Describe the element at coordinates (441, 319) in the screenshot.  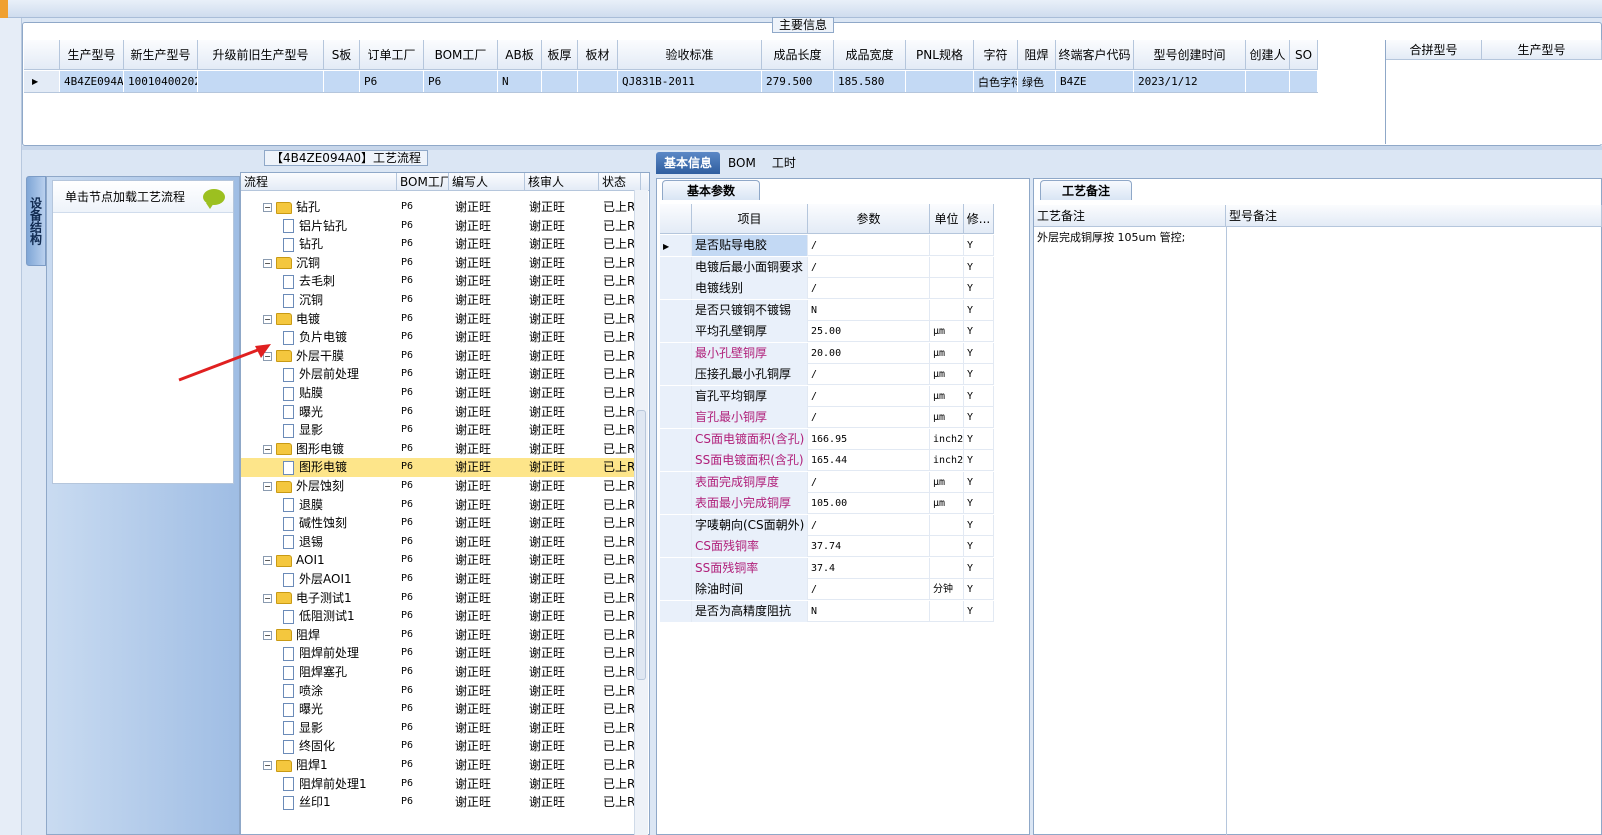
I see `tree-row: − 电镀 P6 谢正旺 谢正旺 已上R` at that location.